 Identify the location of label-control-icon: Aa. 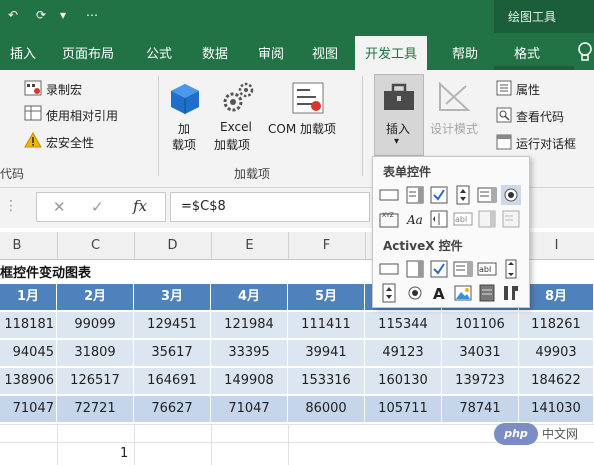
(415, 219).